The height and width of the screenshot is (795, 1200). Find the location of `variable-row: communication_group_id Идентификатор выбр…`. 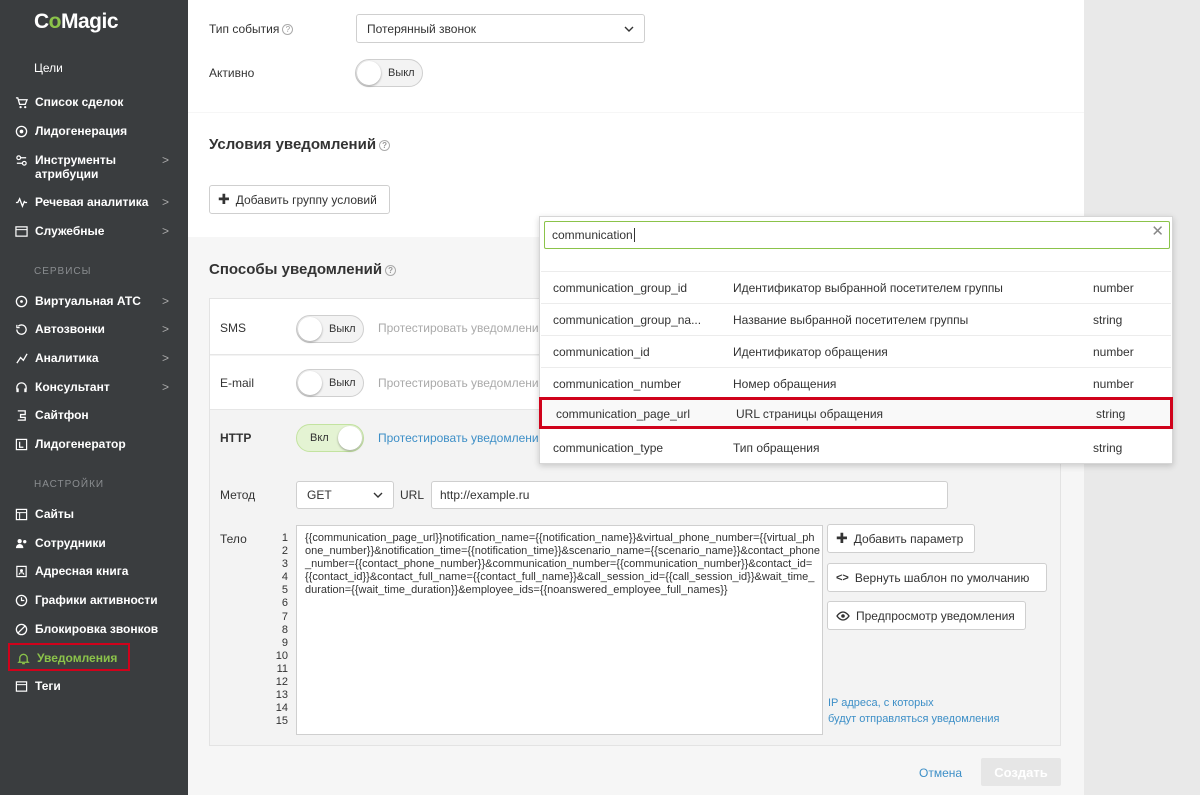

variable-row: communication_group_id Идентификатор выбр… is located at coordinates (856, 287).